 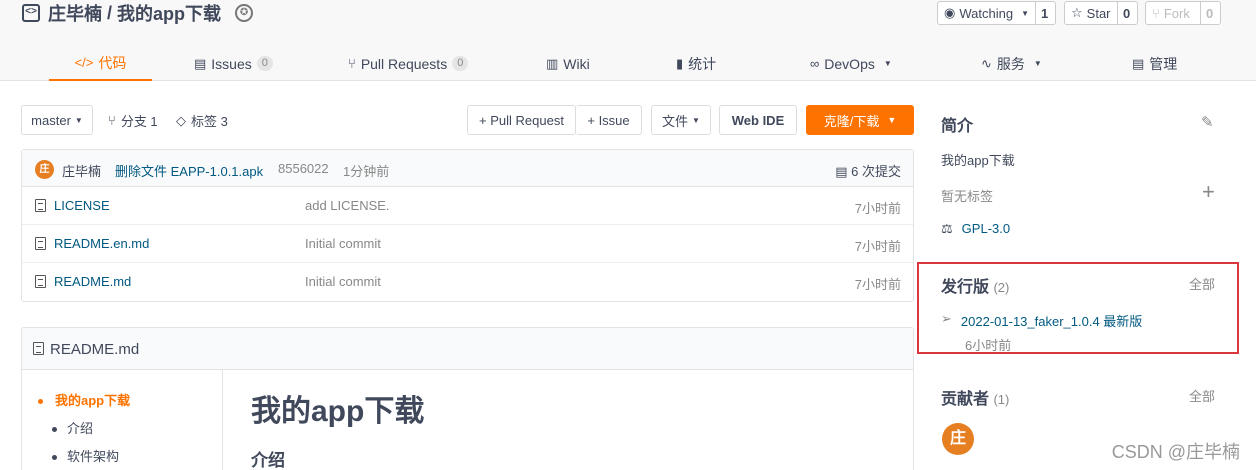 What do you see at coordinates (758, 120) in the screenshot?
I see `web-ide-button: Web IDE` at bounding box center [758, 120].